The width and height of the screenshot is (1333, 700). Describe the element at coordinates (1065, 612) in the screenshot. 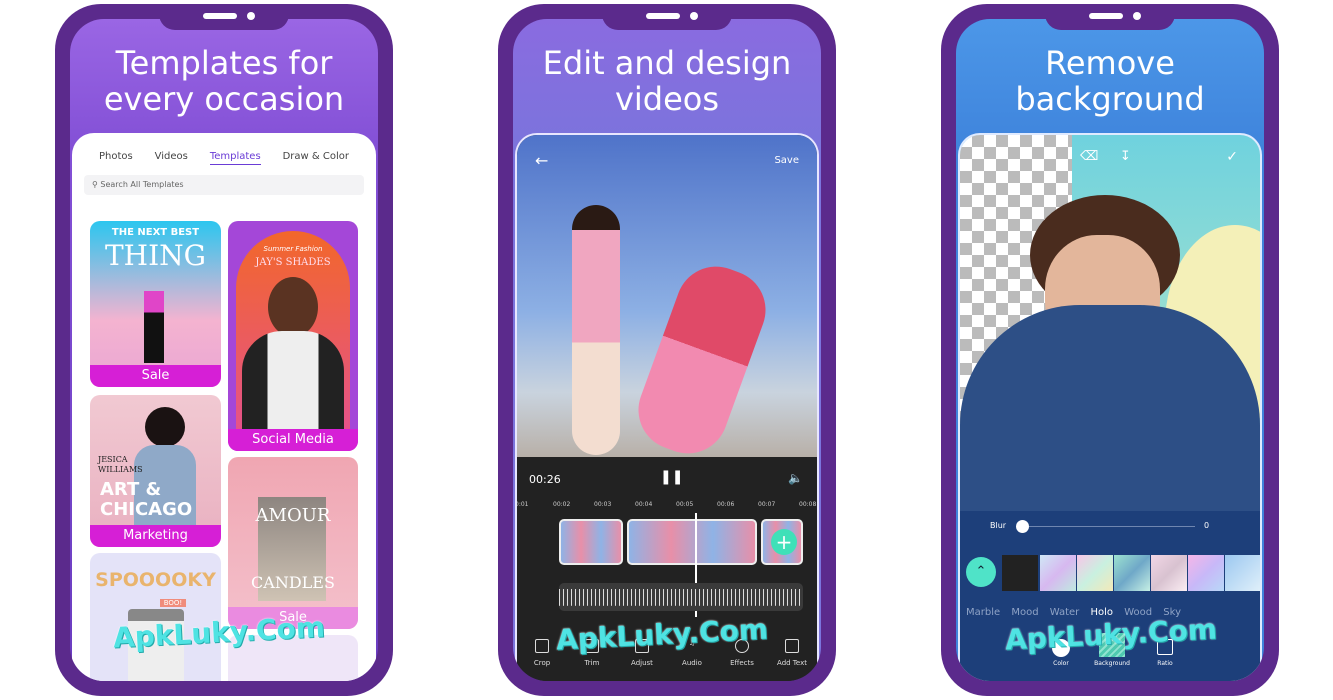

I see `category-water: Water` at that location.